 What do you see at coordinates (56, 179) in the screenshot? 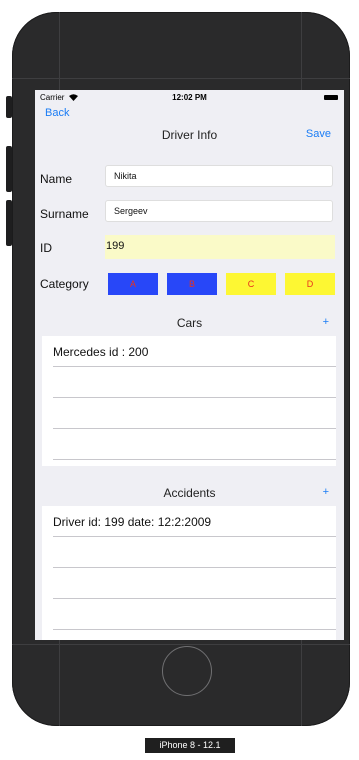
I see `name-label: Name` at bounding box center [56, 179].